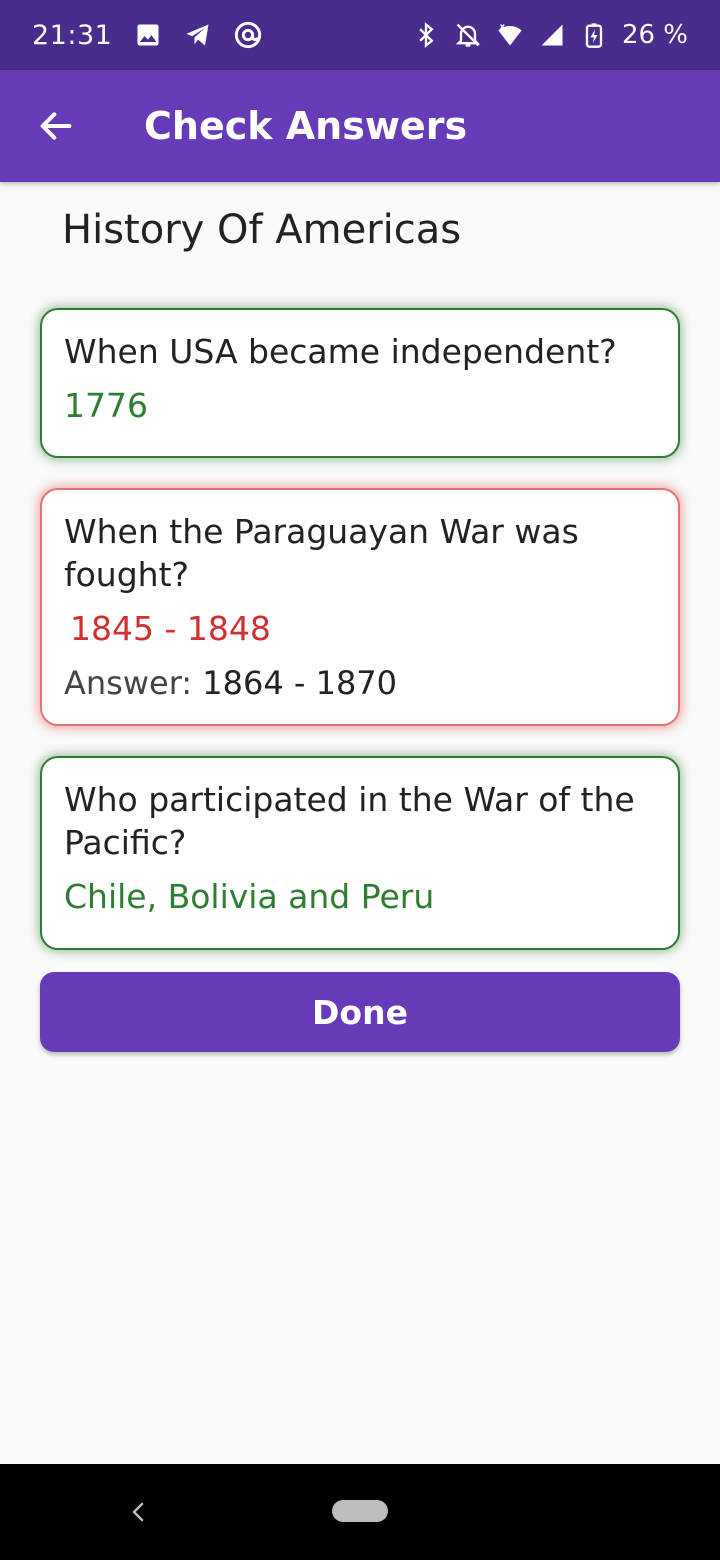  I want to click on chevron-left-icon, so click(138, 1512).